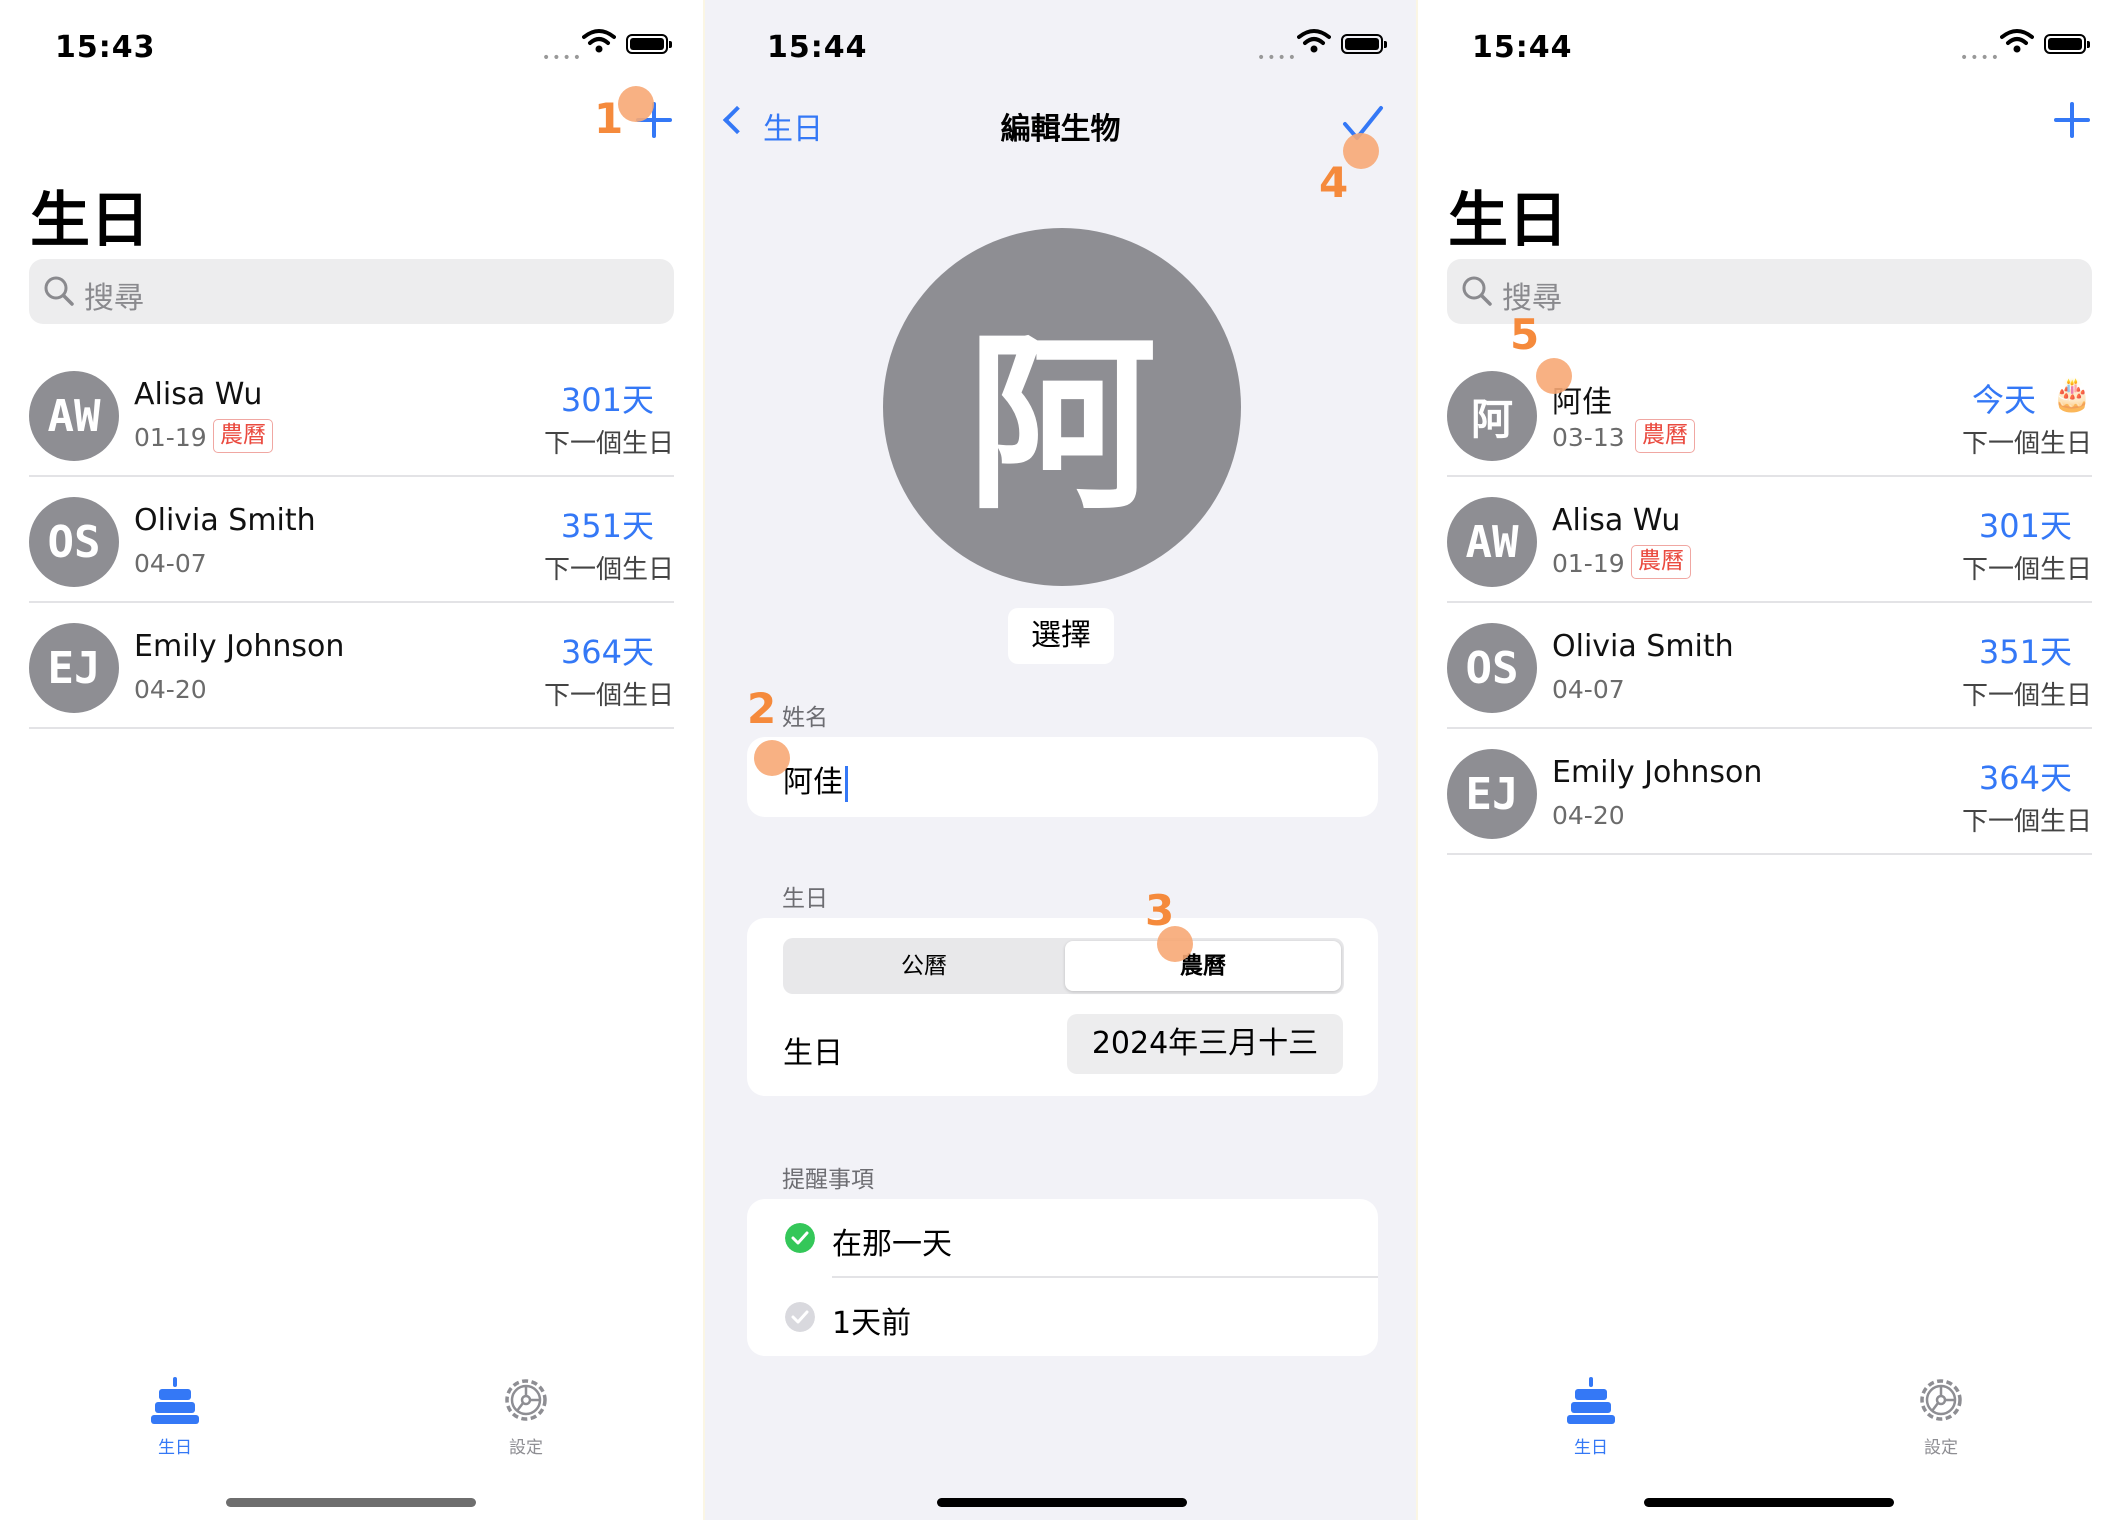 This screenshot has height=1520, width=2118. What do you see at coordinates (892, 1244) in the screenshot?
I see `reminder-label: 在那一天` at bounding box center [892, 1244].